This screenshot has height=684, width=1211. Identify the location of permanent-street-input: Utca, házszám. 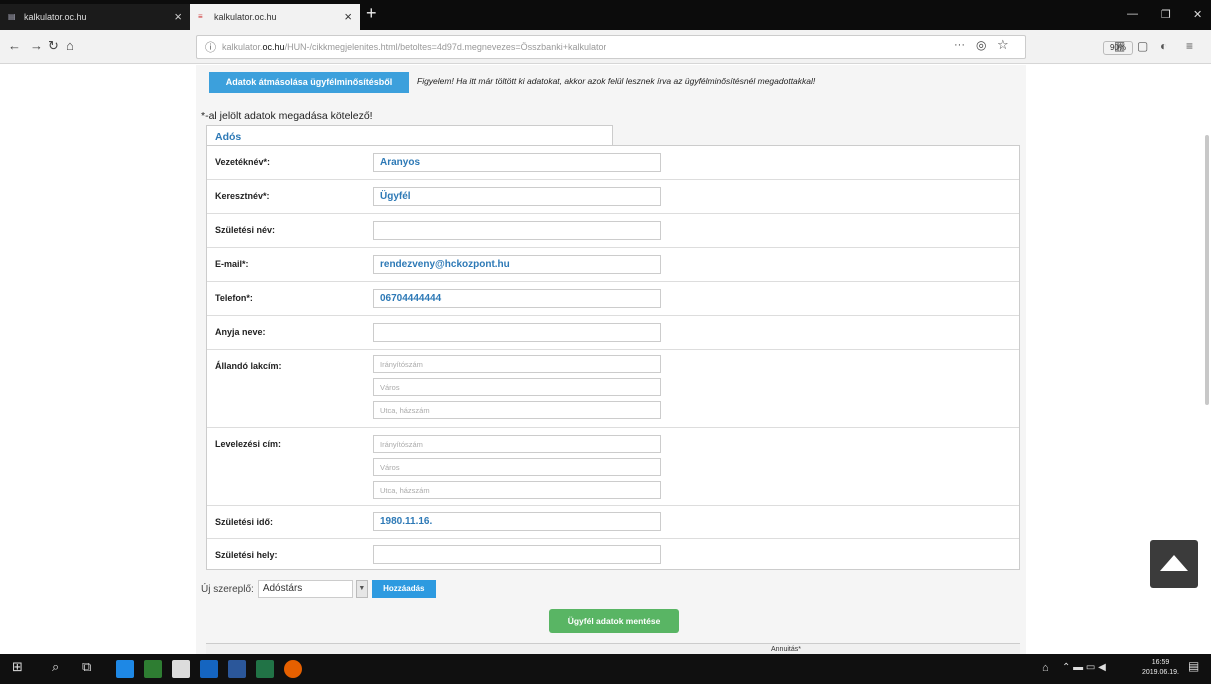
(517, 410).